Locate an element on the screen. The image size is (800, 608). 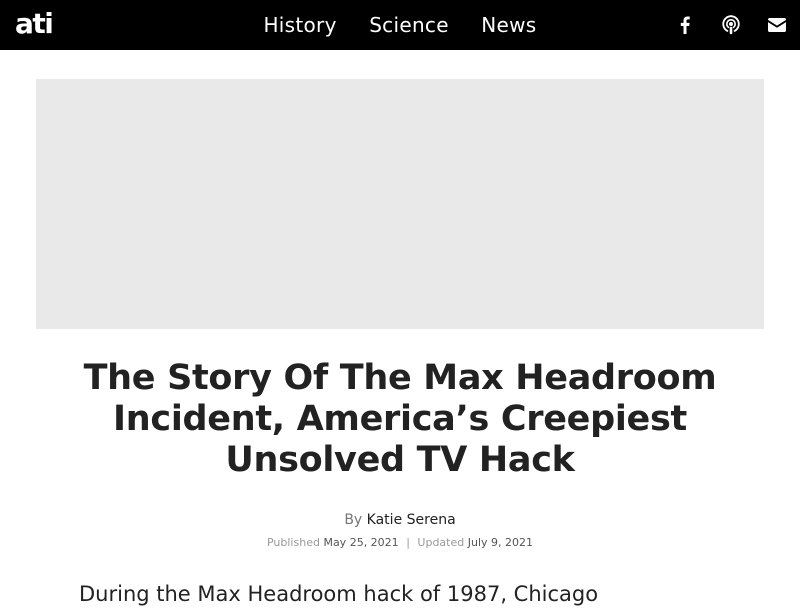
article-byline: By Katie Serena is located at coordinates (400, 520).